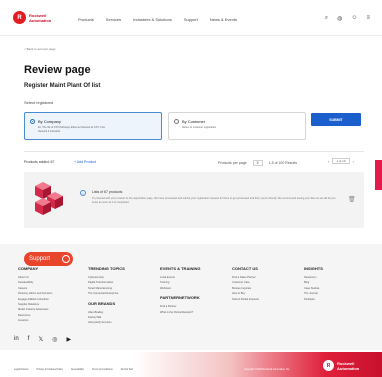 The height and width of the screenshot is (377, 382). What do you see at coordinates (85, 162) in the screenshot?
I see `add-product-link: + Add Product` at bounding box center [85, 162].